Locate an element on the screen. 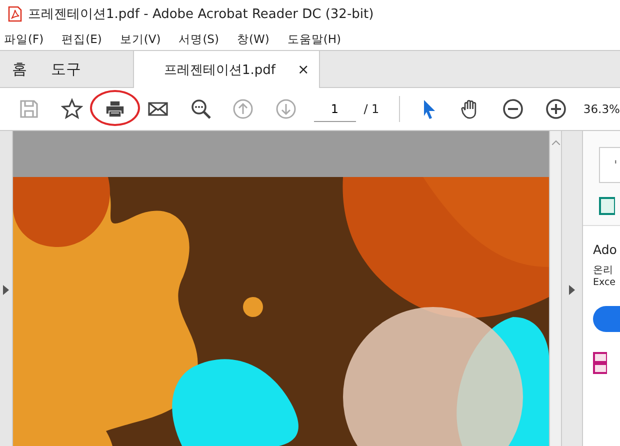 Image resolution: width=620 pixels, height=446 pixels. menu-item: 편집(E) is located at coordinates (85, 39).